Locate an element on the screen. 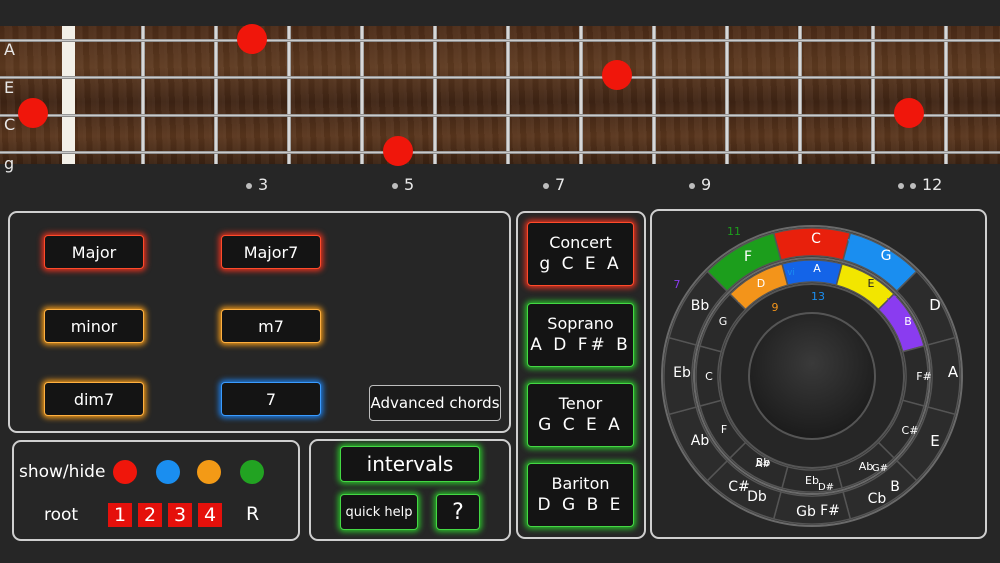 The width and height of the screenshot is (1000, 563). degree-vii: vii is located at coordinates (892, 301).